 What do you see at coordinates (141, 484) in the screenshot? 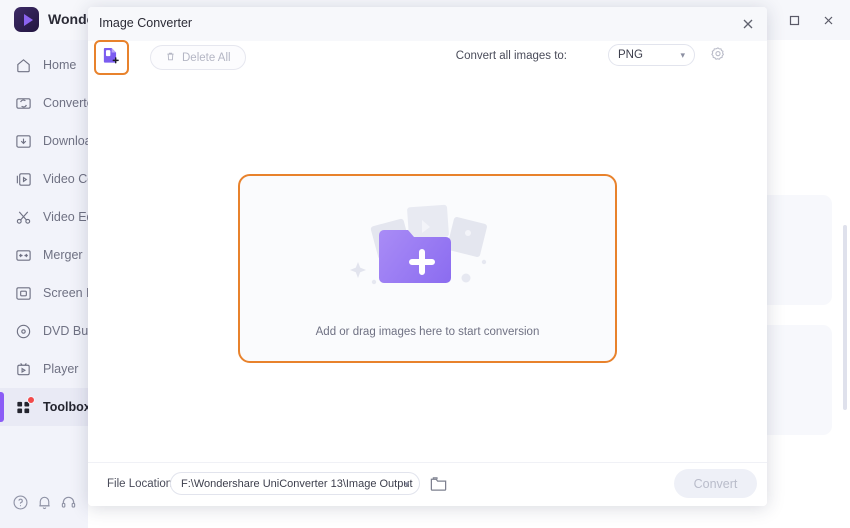
I see `file-location-label: File Location:` at bounding box center [141, 484].